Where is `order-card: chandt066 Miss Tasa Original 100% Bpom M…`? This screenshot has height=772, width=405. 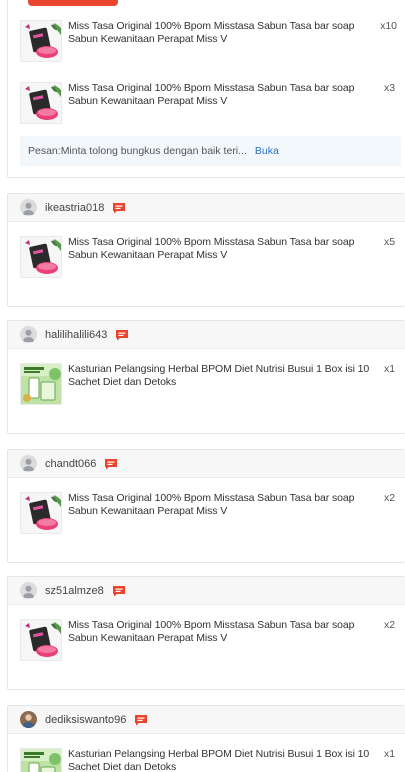
order-card: chandt066 Miss Tasa Original 100% Bpom M… is located at coordinates (206, 506).